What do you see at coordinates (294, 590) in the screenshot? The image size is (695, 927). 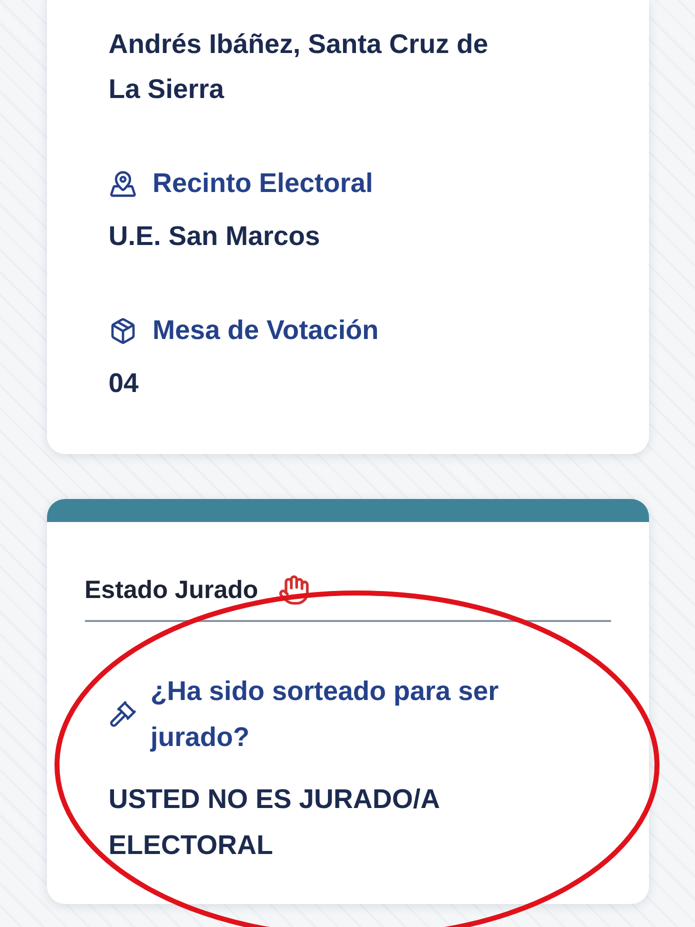 I see `hand-icon` at bounding box center [294, 590].